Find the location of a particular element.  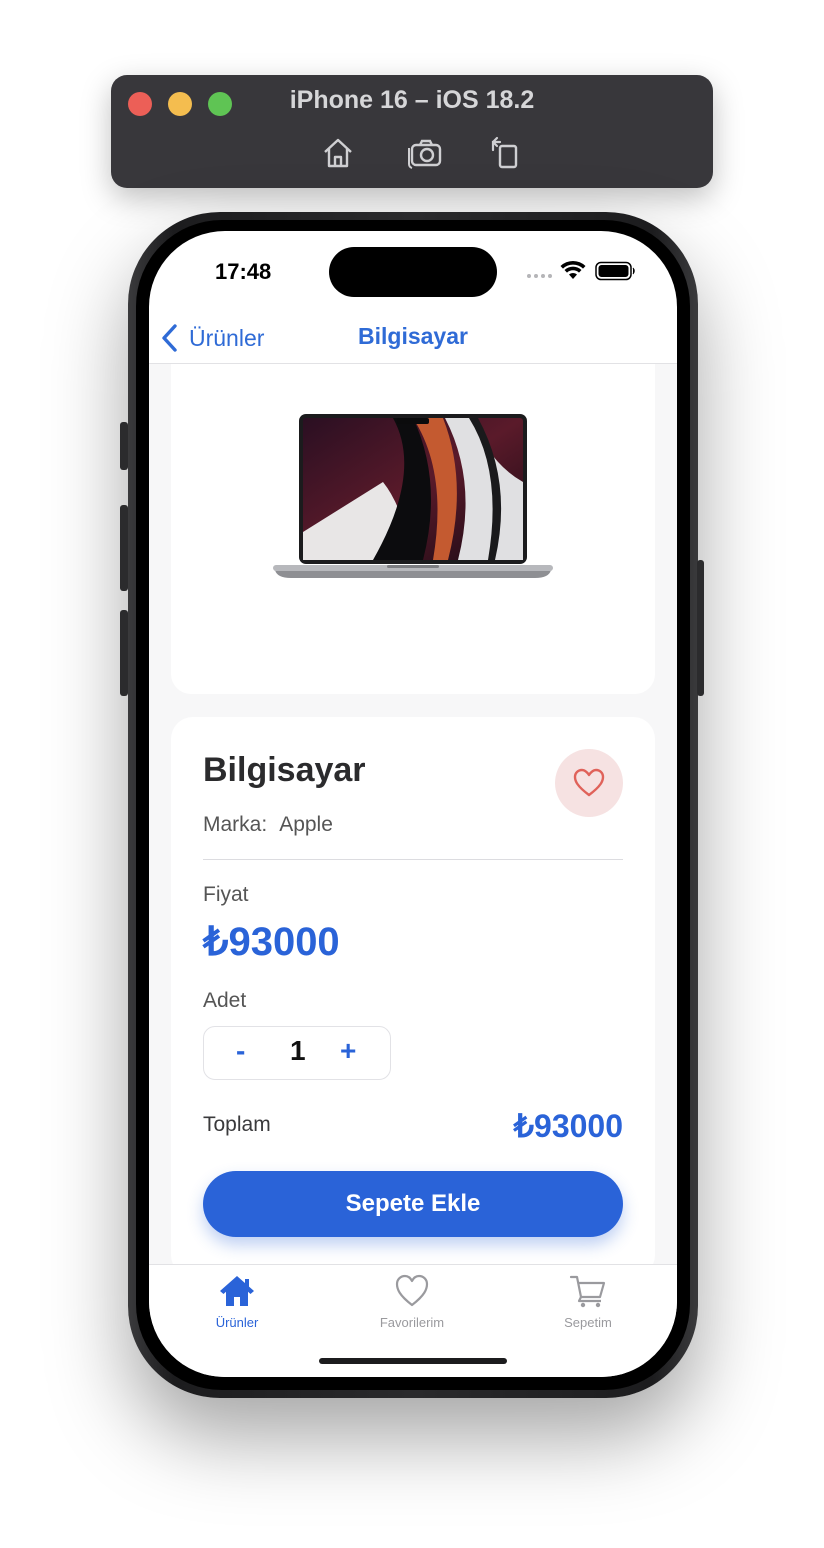

quantity-label: Adet is located at coordinates (225, 1000).